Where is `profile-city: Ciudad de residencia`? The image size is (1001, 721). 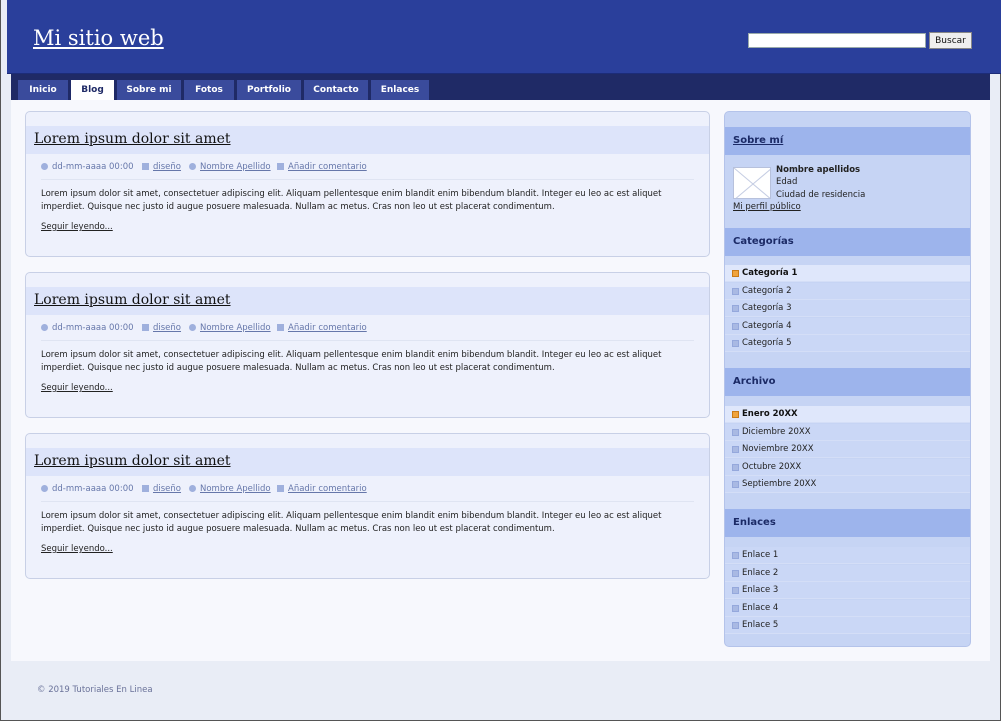
profile-city: Ciudad de residencia is located at coordinates (821, 195).